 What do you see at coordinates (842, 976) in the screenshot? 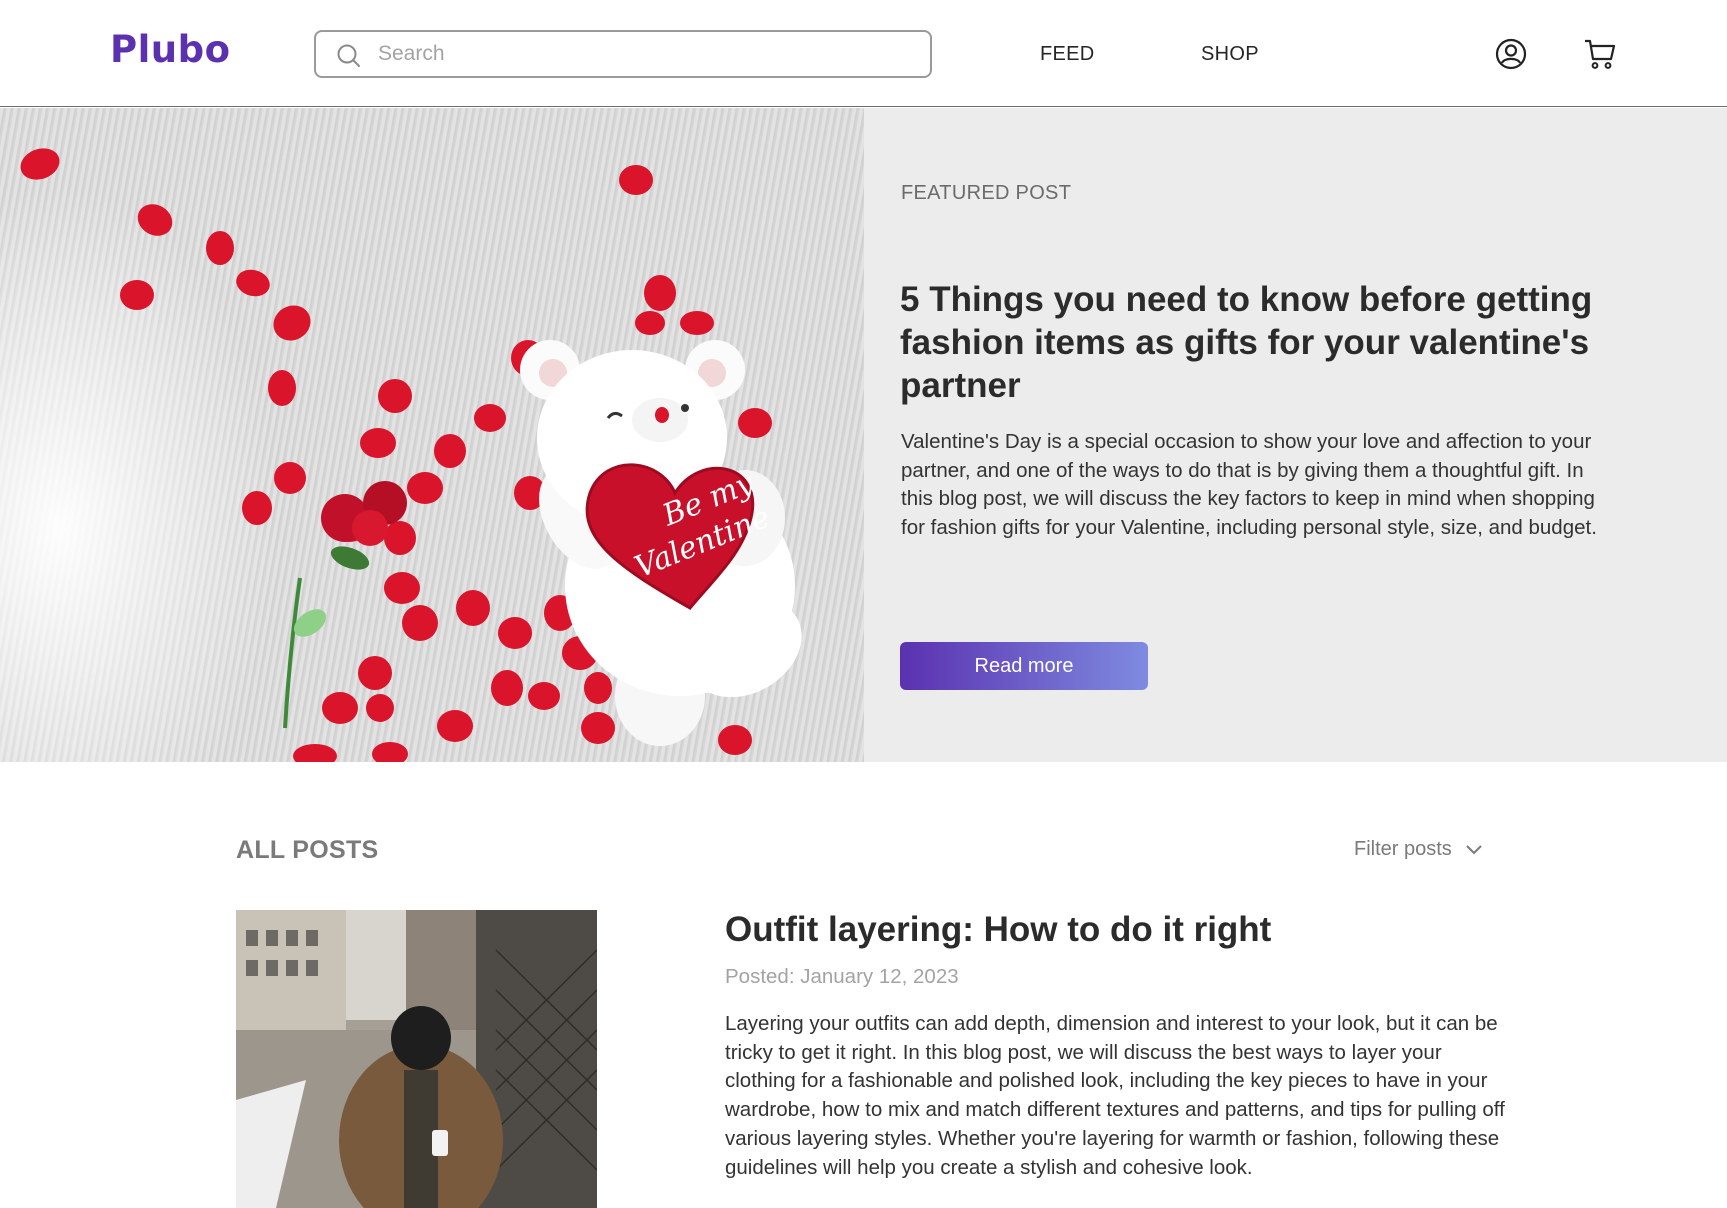
I see `post-date: Posted: January 12, 2023` at bounding box center [842, 976].